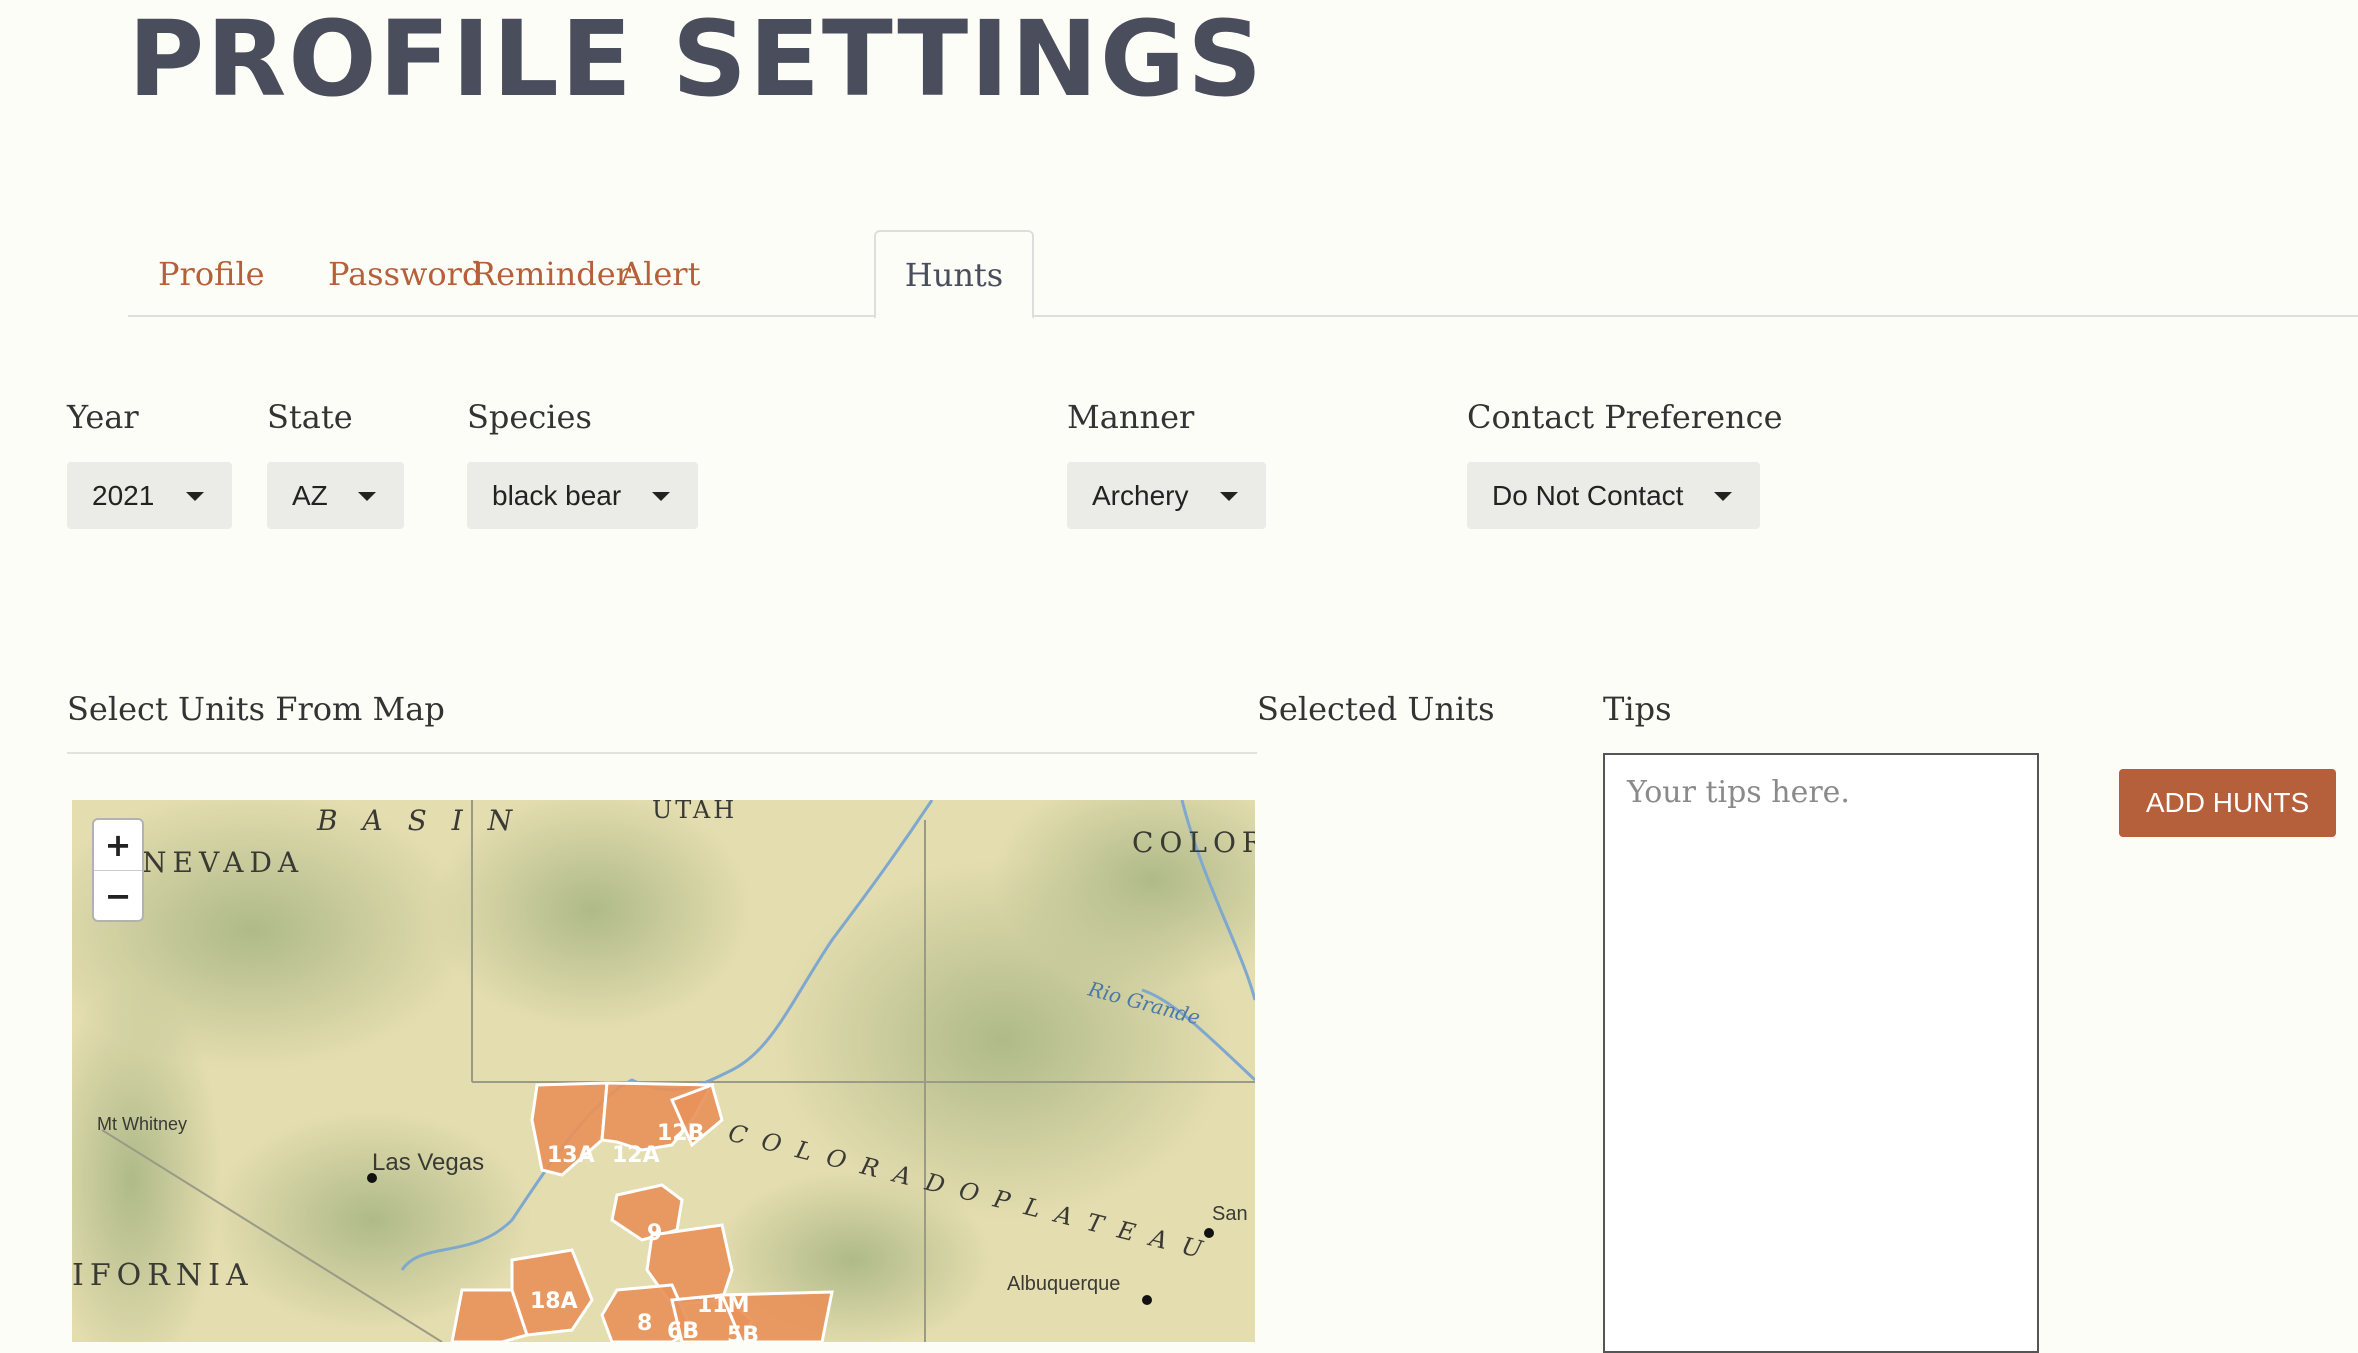 The width and height of the screenshot is (2358, 1353). I want to click on manner-label: Manner, so click(1131, 417).